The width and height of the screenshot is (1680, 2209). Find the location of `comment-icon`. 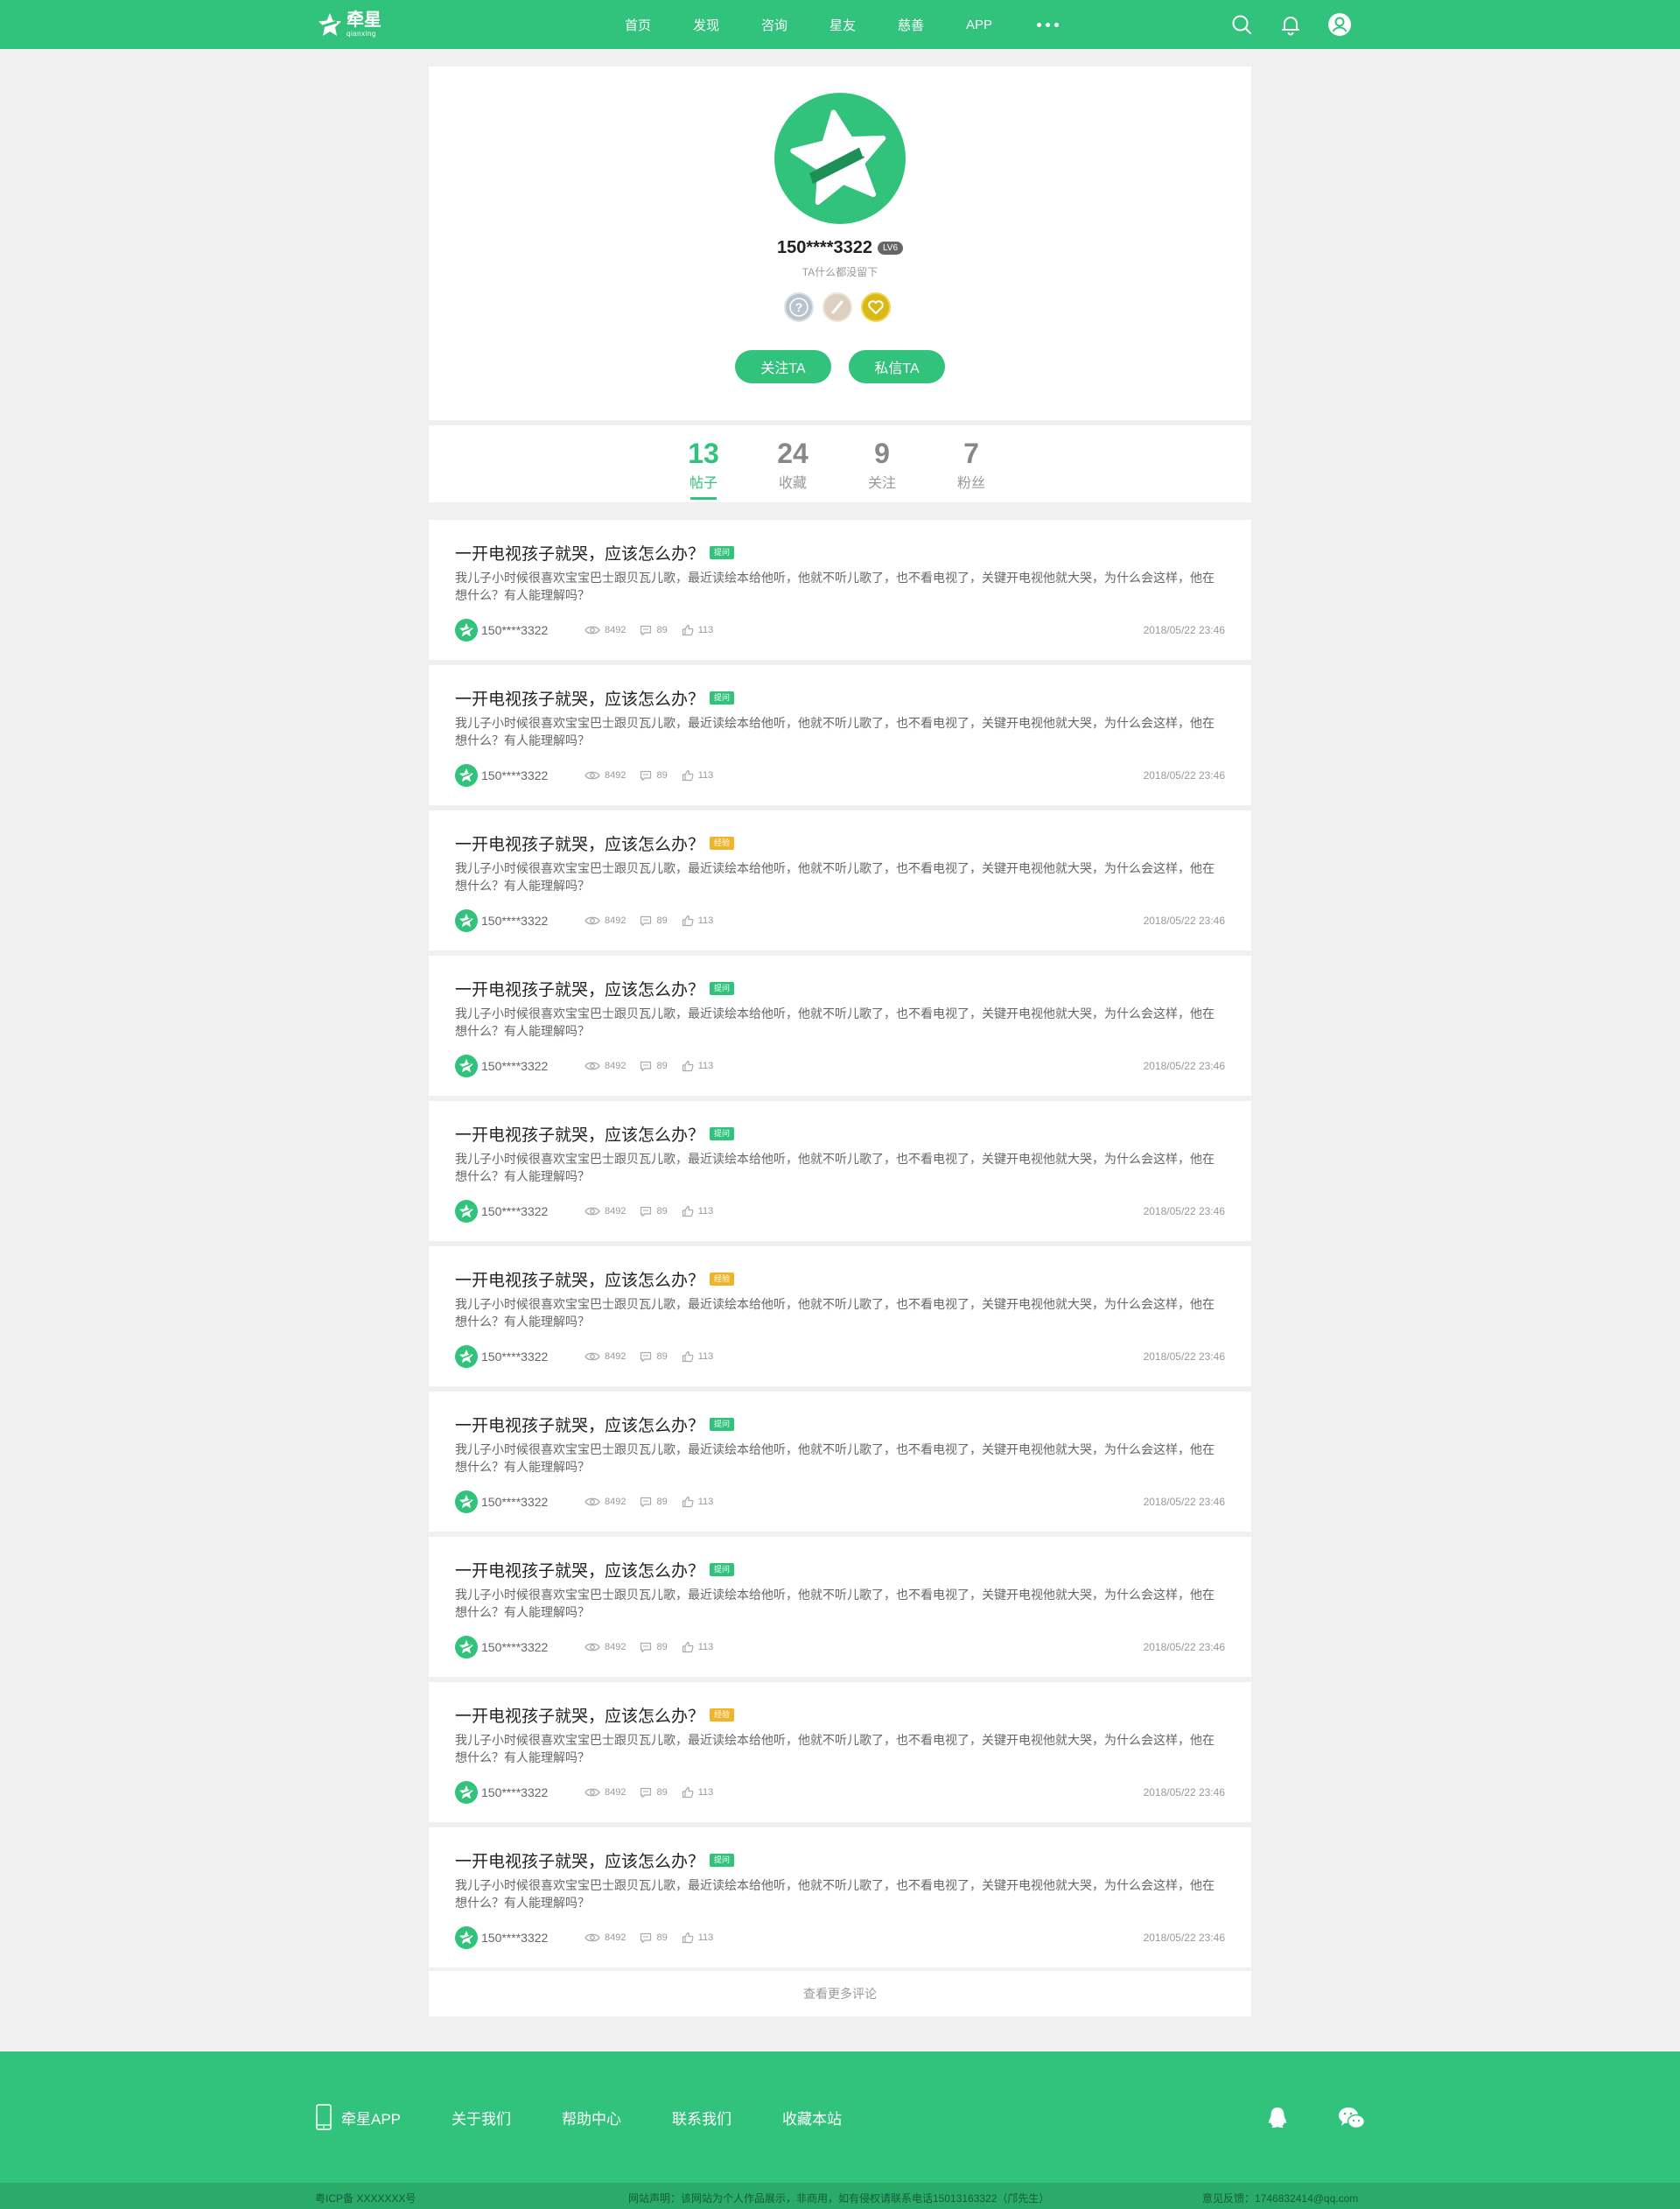

comment-icon is located at coordinates (648, 1211).